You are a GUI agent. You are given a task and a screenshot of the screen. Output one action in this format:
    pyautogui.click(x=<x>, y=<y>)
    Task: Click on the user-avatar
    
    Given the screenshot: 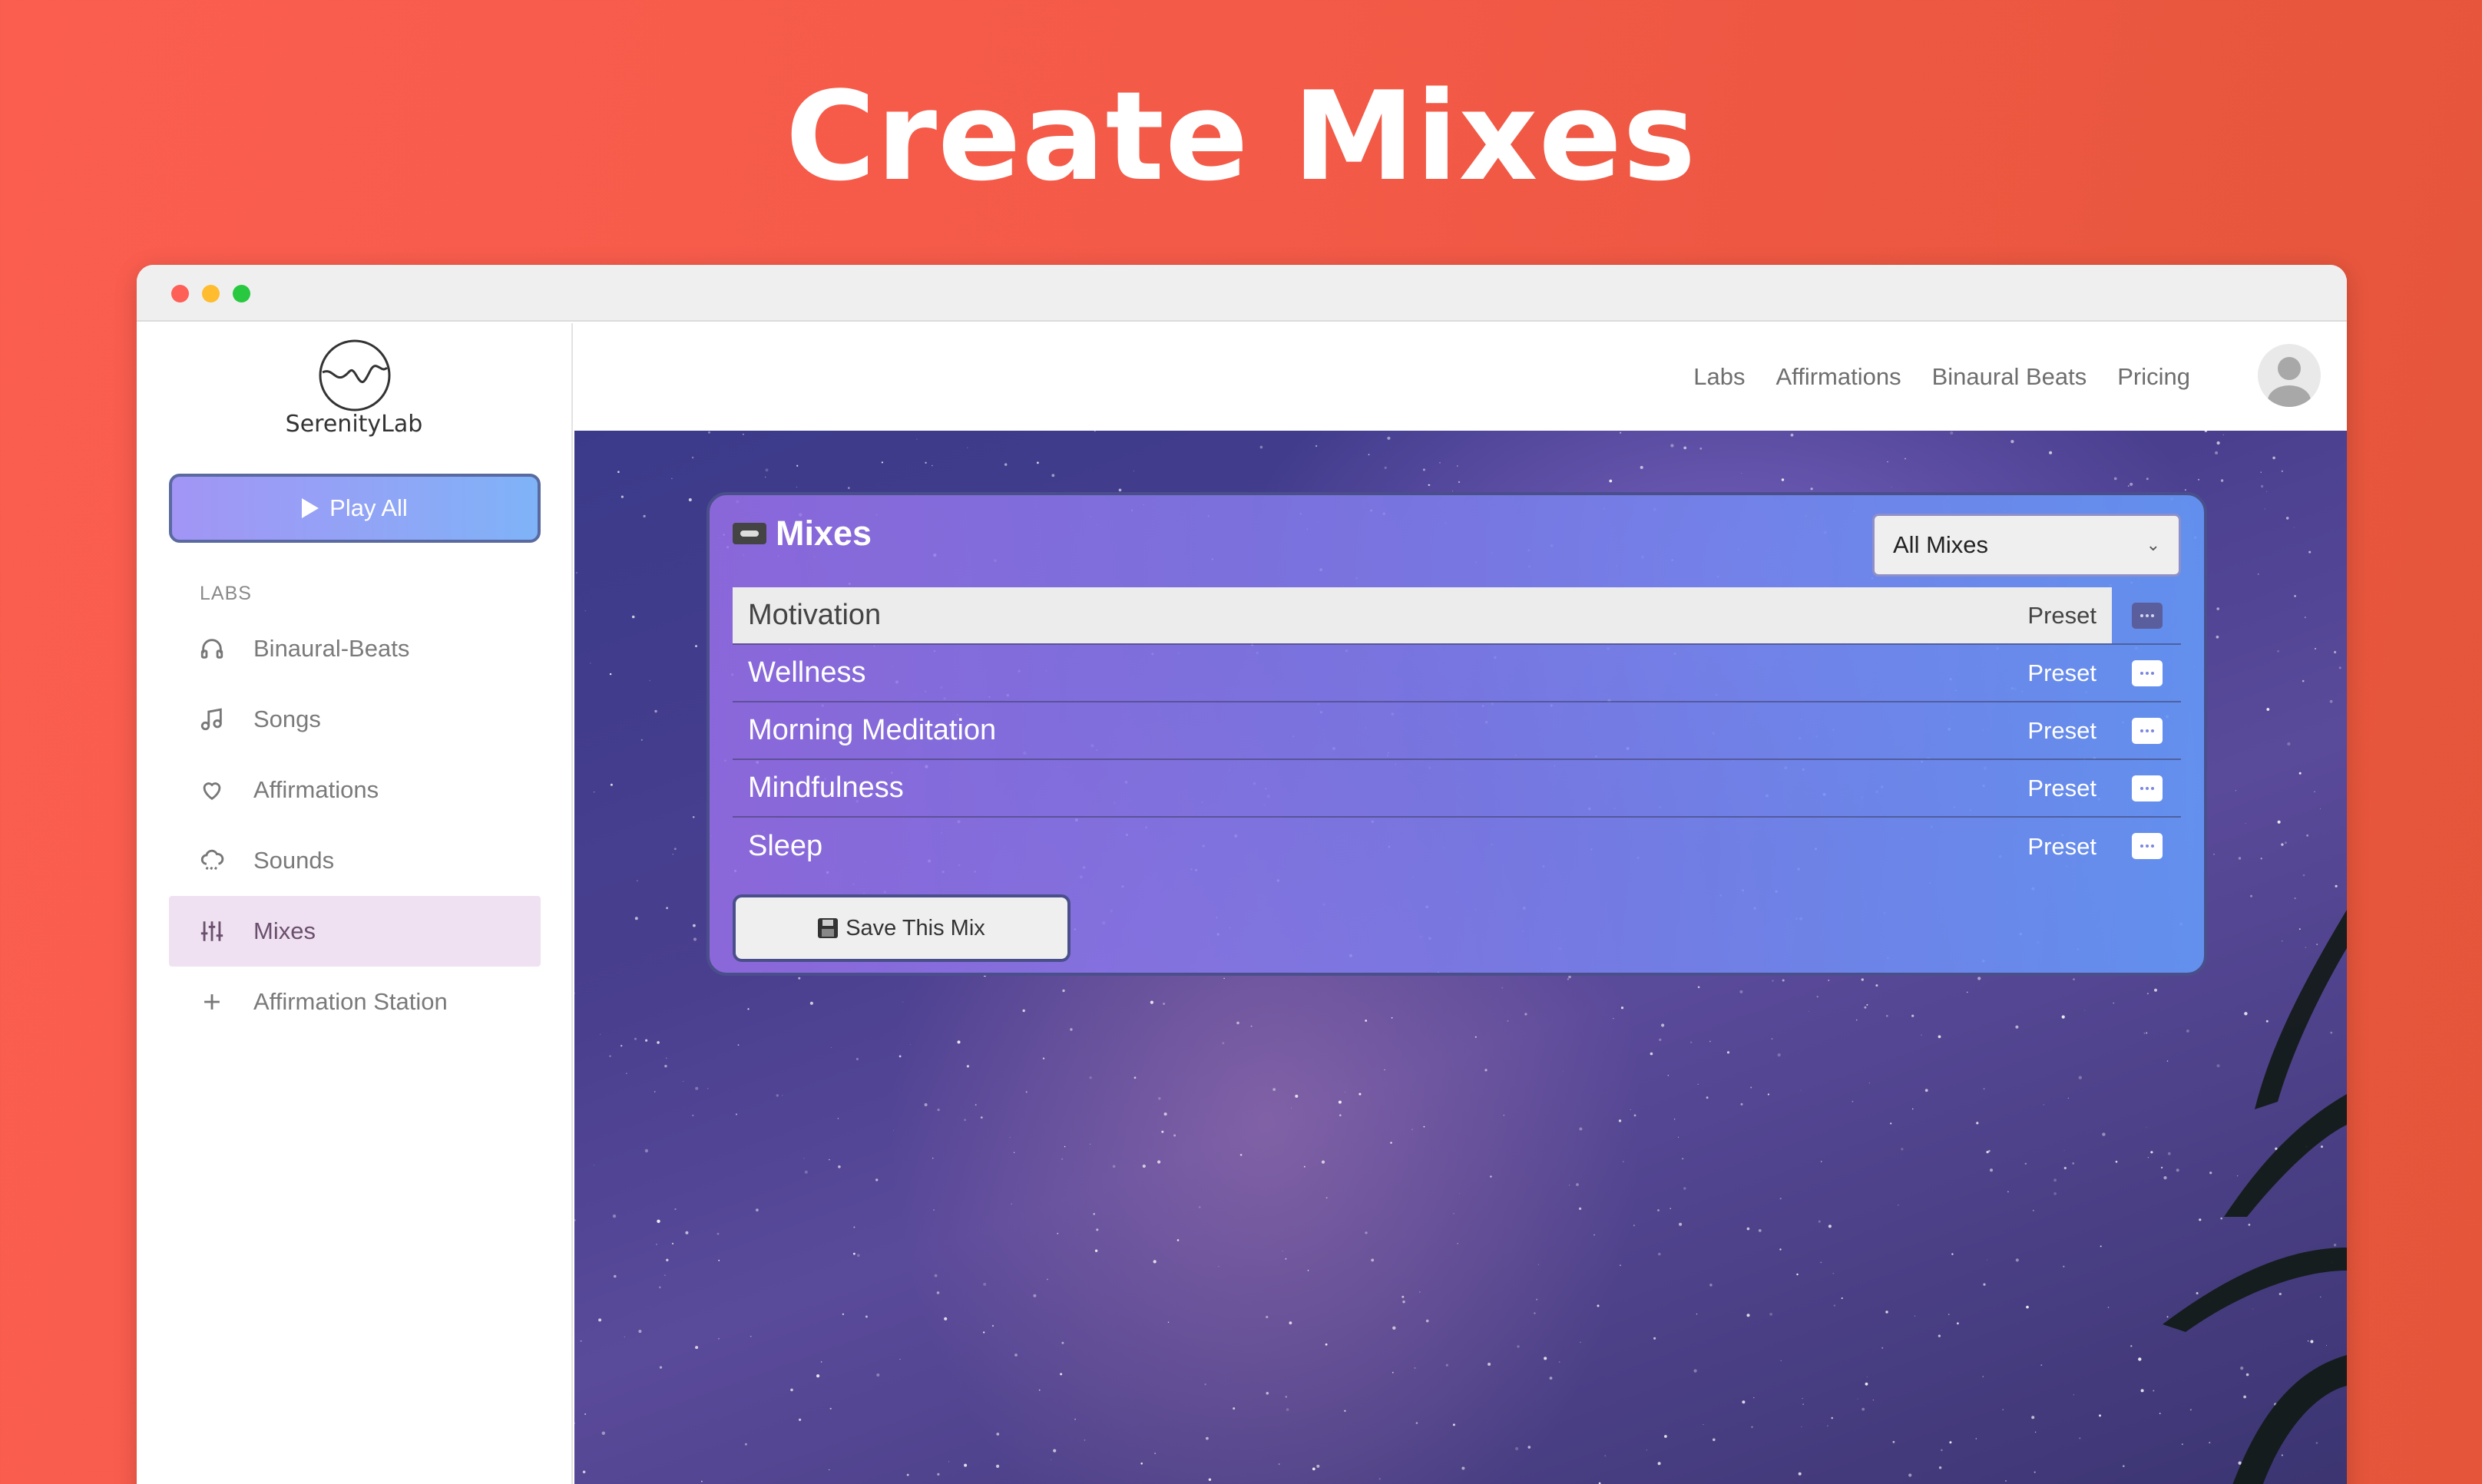 What is the action you would take?
    pyautogui.click(x=2289, y=375)
    